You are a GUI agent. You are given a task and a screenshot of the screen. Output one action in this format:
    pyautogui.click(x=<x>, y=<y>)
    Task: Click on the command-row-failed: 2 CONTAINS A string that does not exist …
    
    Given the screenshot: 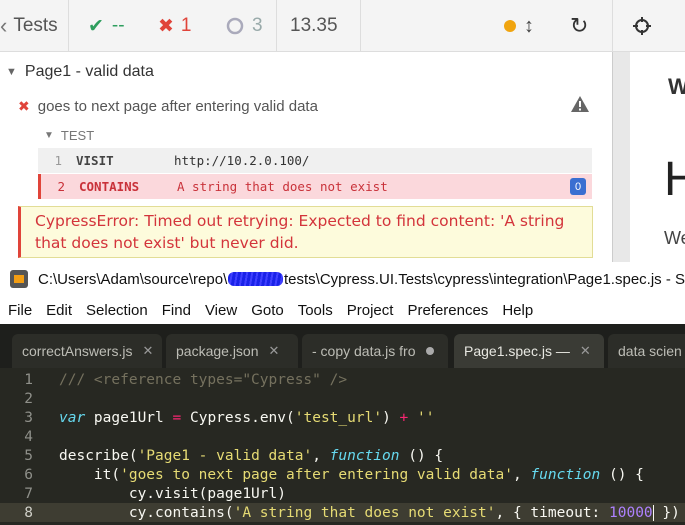 What is the action you would take?
    pyautogui.click(x=315, y=186)
    